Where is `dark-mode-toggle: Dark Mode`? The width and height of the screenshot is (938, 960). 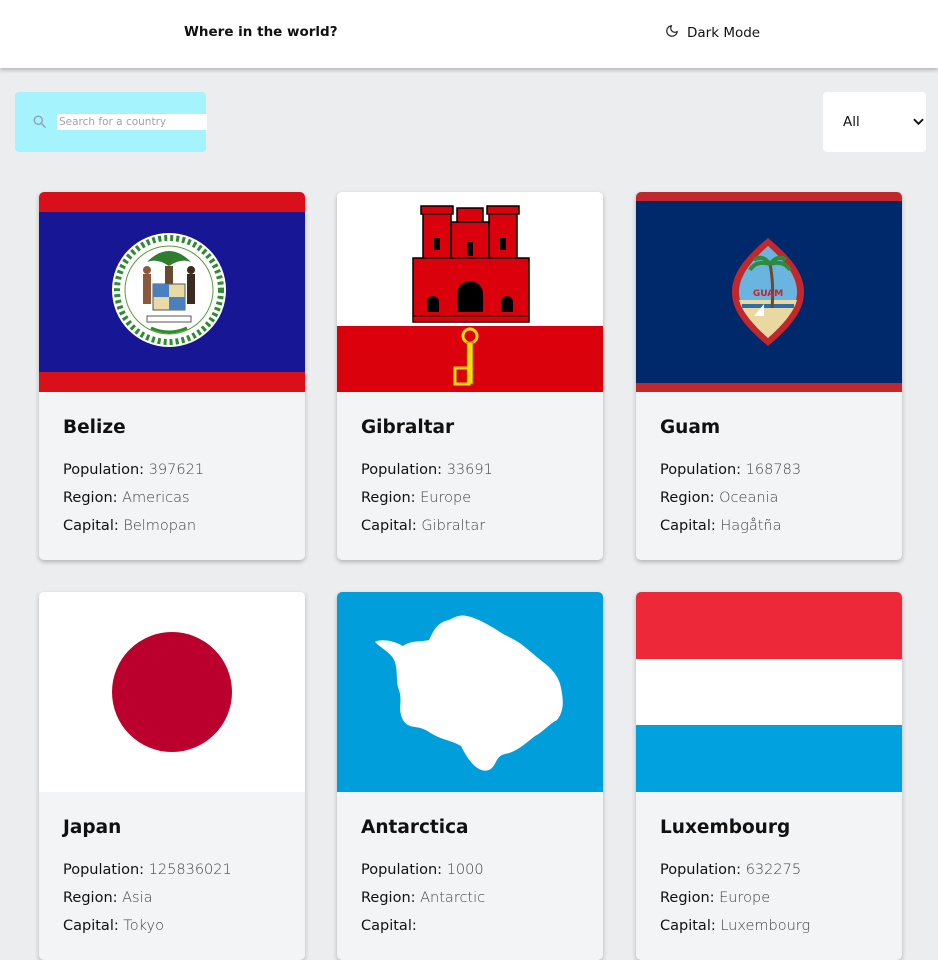
dark-mode-toggle: Dark Mode is located at coordinates (712, 33).